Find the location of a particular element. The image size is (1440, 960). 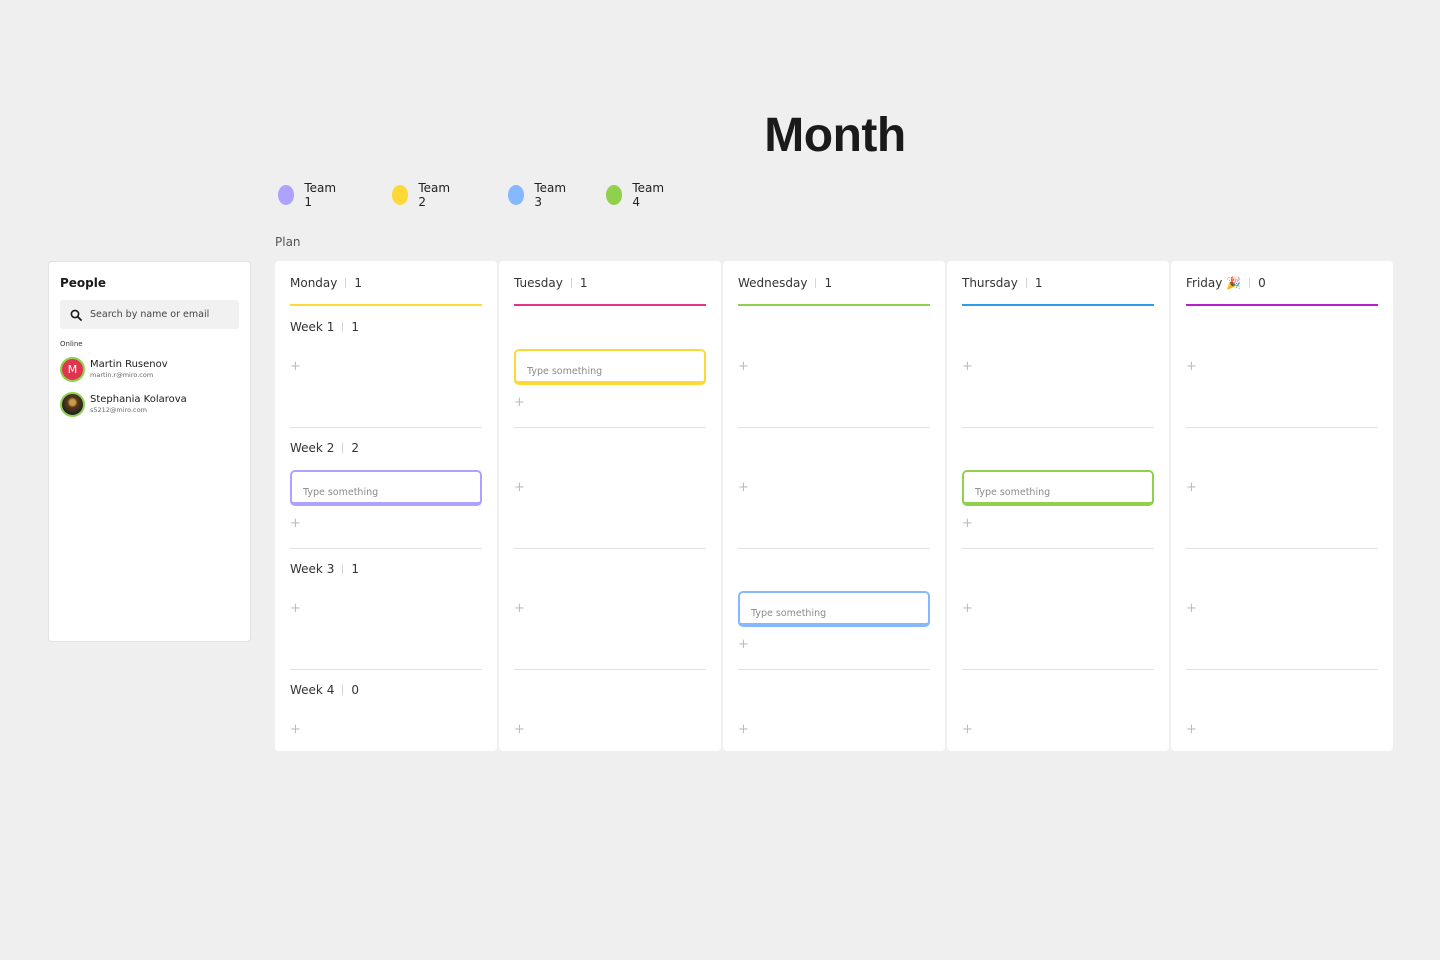

day-header: Thursday 1 is located at coordinates (1002, 283).